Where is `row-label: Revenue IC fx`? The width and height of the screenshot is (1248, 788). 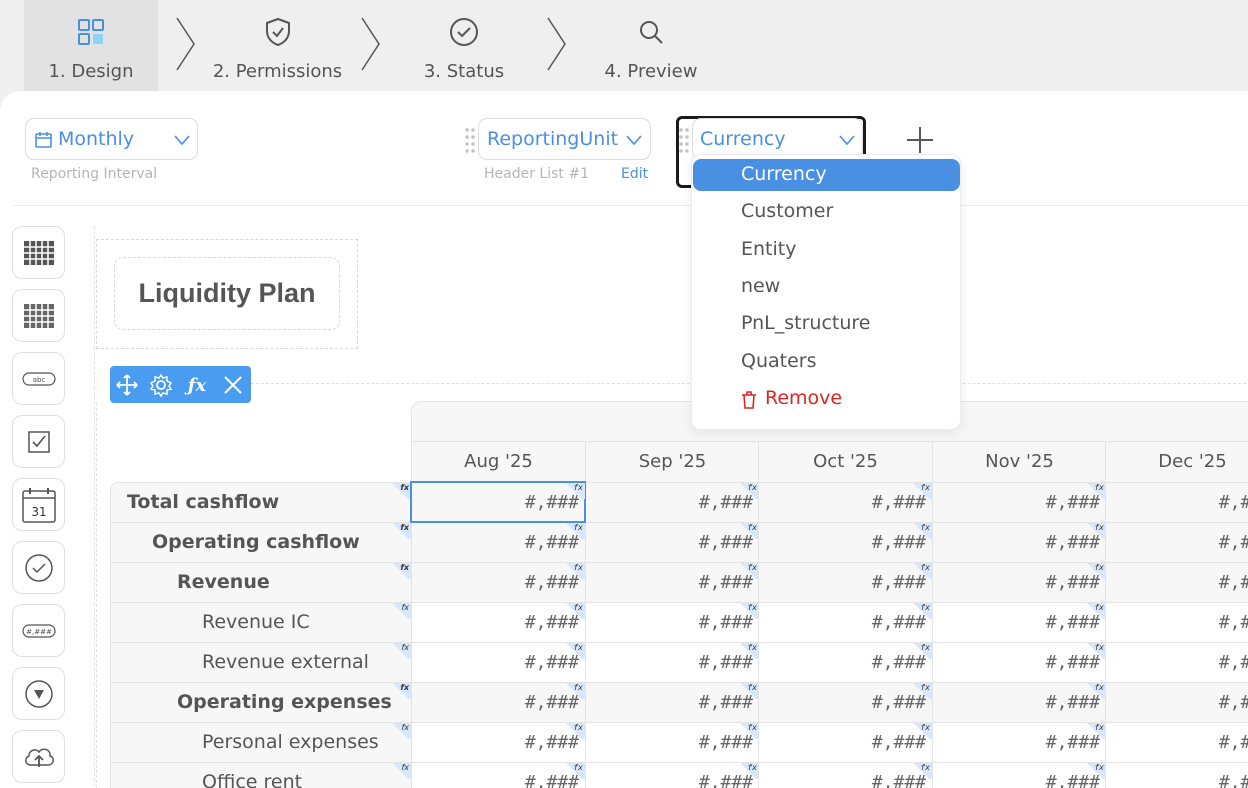 row-label: Revenue IC fx is located at coordinates (261, 622).